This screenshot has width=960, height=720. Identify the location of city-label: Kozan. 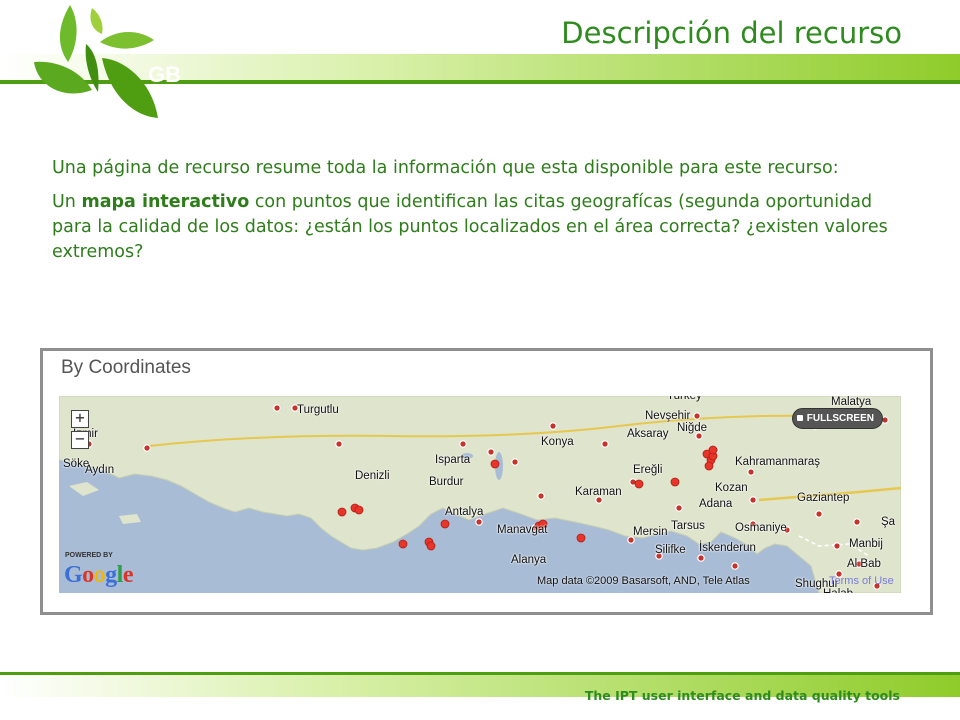
(731, 488).